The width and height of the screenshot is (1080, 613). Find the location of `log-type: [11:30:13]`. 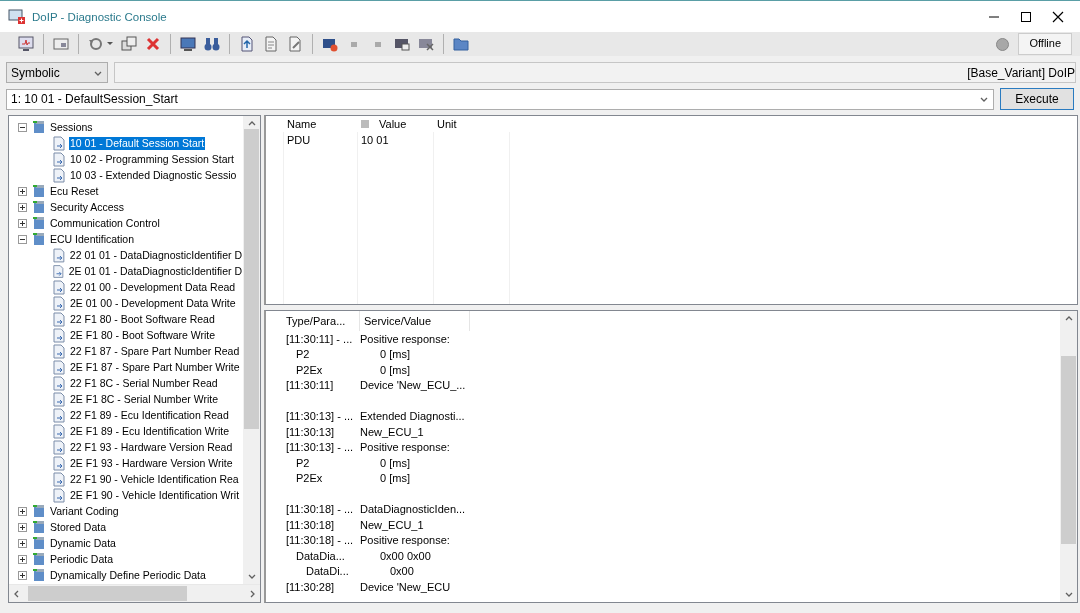

log-type: [11:30:13] is located at coordinates (310, 431).